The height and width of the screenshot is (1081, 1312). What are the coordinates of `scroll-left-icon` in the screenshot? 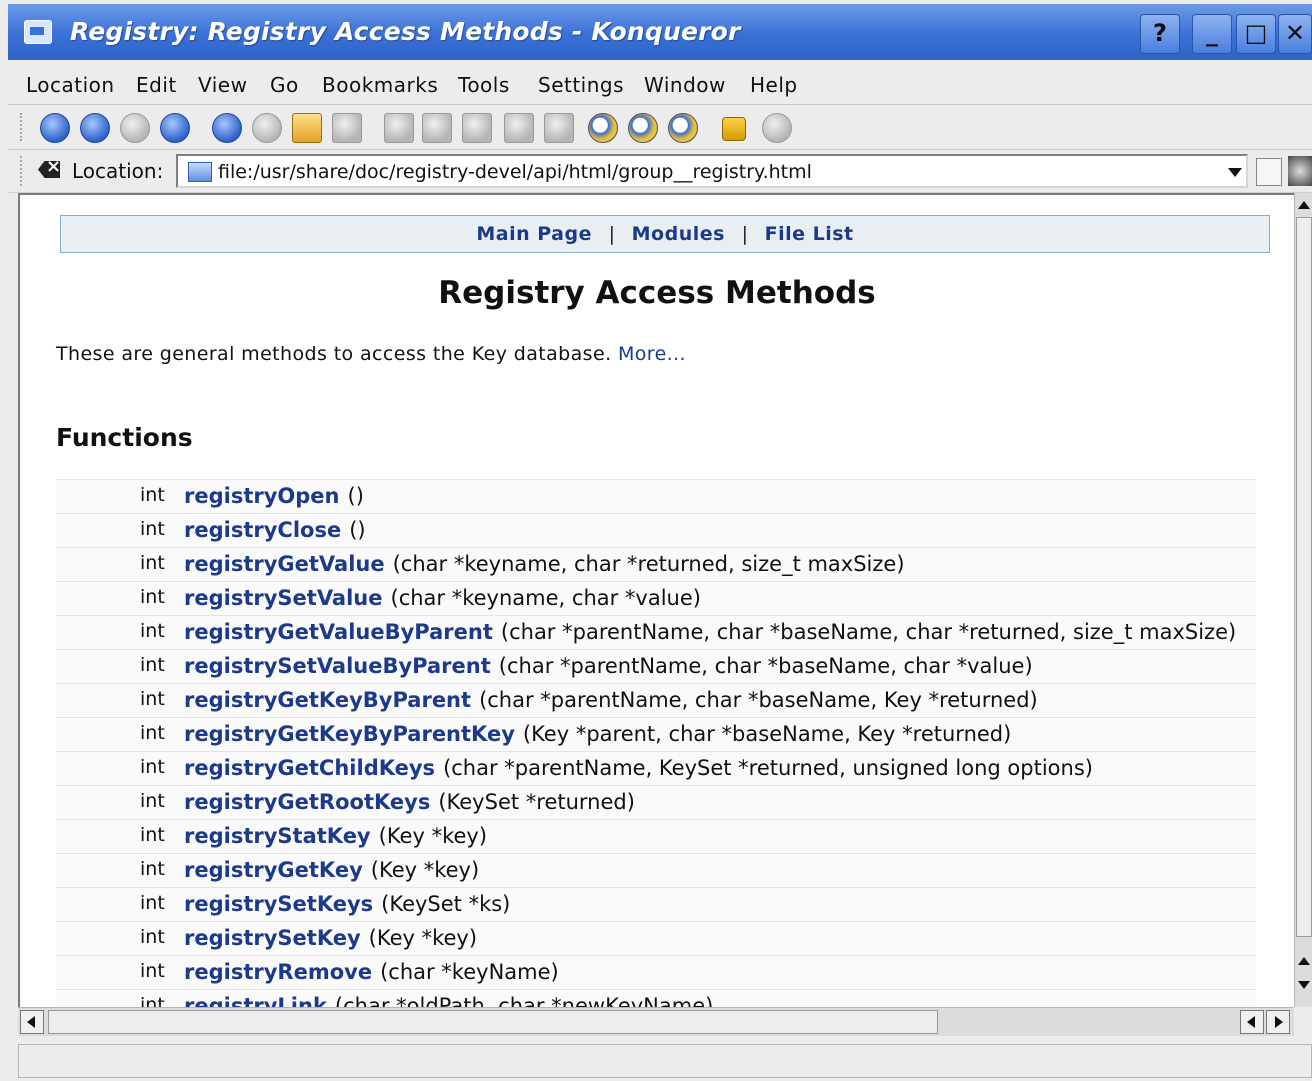 It's located at (1251, 1022).